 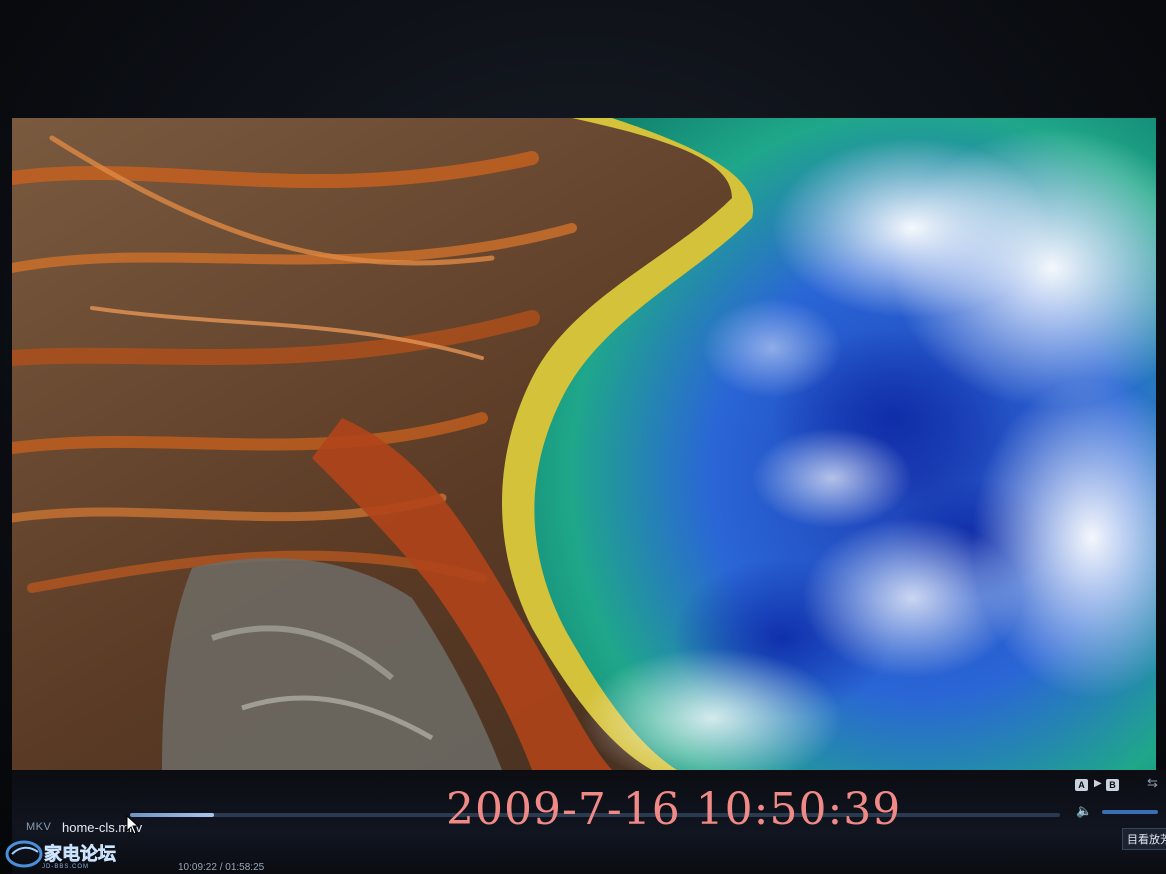 What do you see at coordinates (1144, 839) in the screenshot?
I see `side-menu-button: 目看放芳` at bounding box center [1144, 839].